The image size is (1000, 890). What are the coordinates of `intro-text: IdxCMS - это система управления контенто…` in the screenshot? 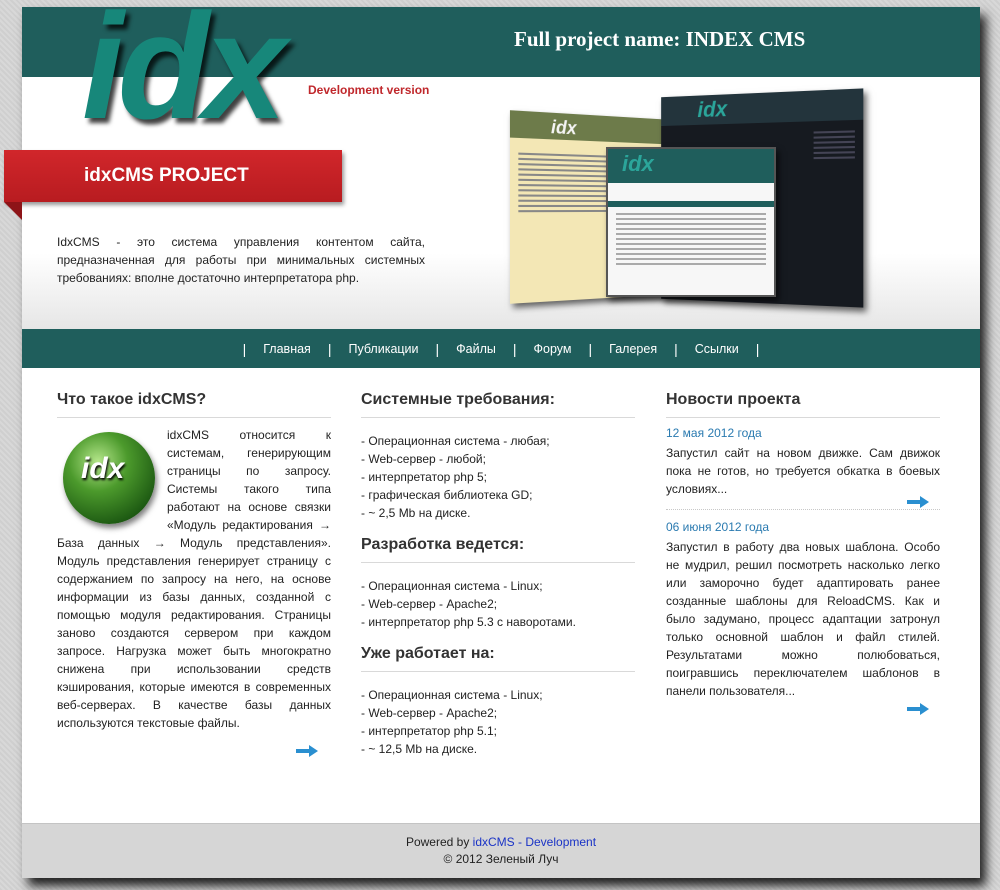 It's located at (241, 260).